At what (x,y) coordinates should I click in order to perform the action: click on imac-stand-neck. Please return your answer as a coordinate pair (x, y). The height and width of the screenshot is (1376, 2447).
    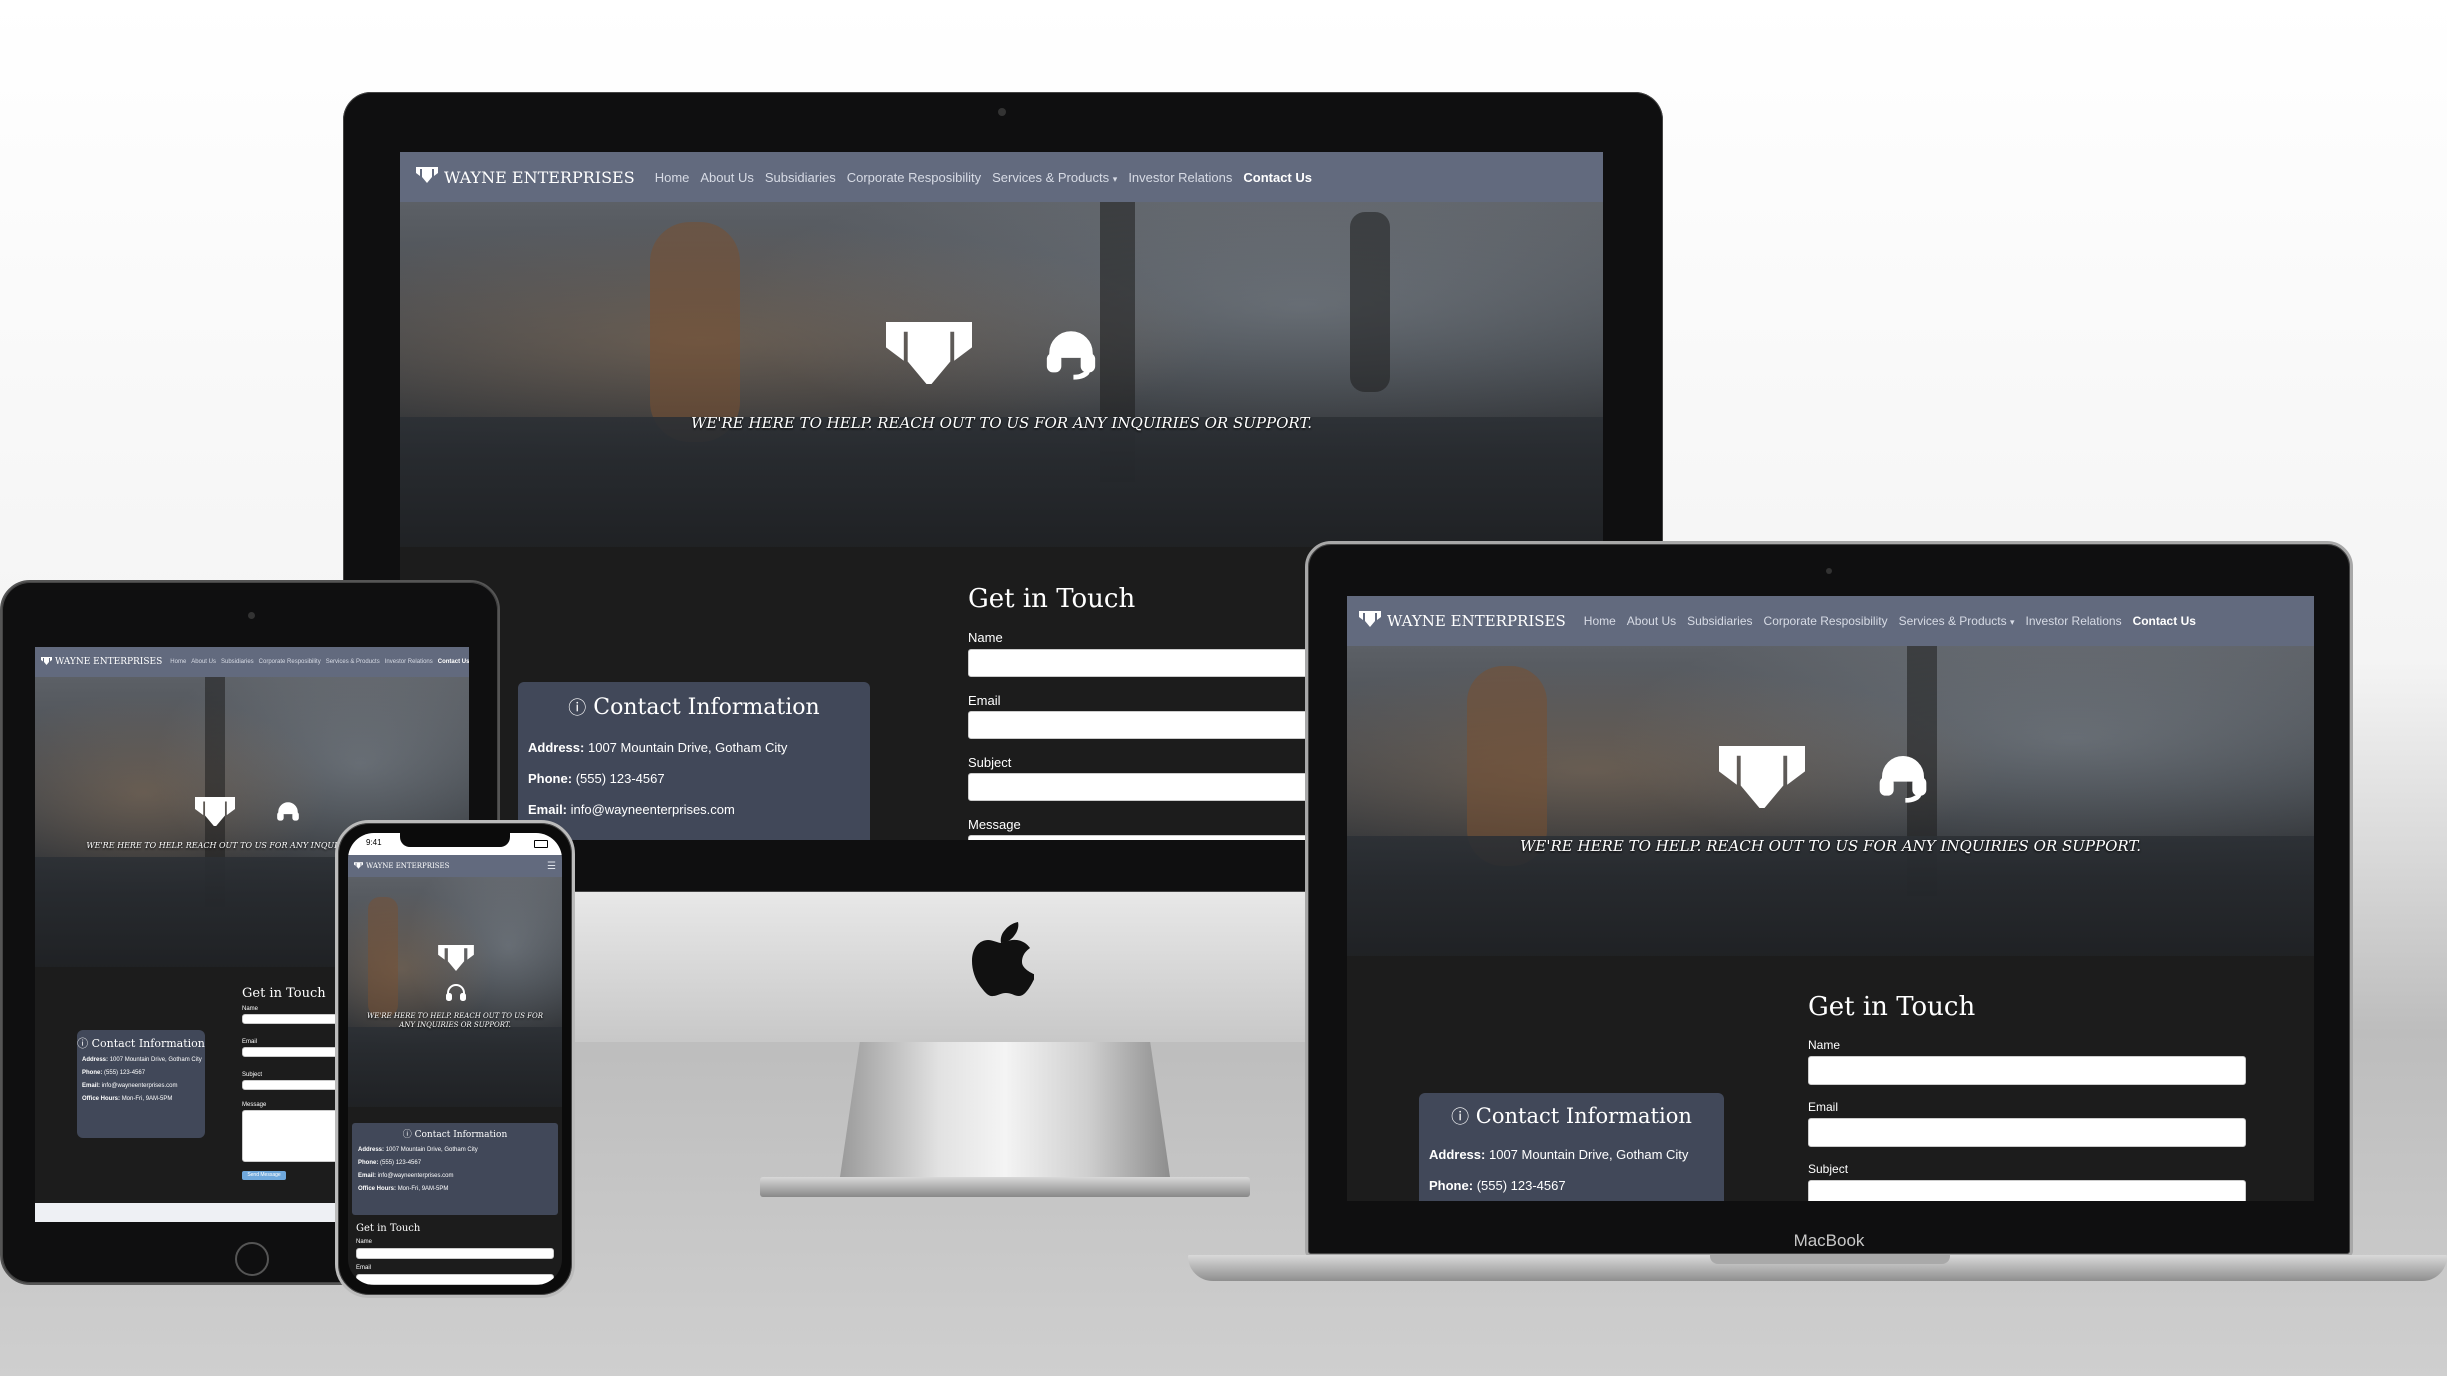
    Looking at the image, I should click on (1005, 1109).